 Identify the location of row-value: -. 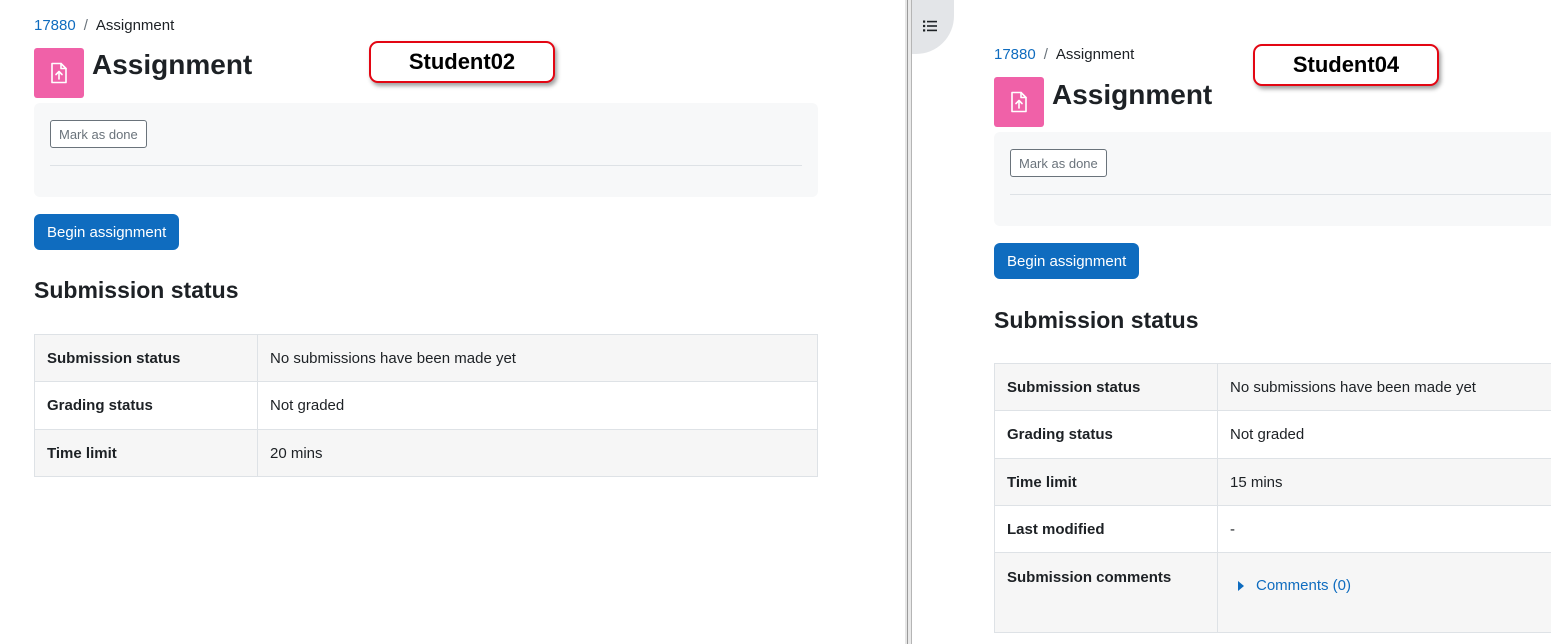
(1384, 529).